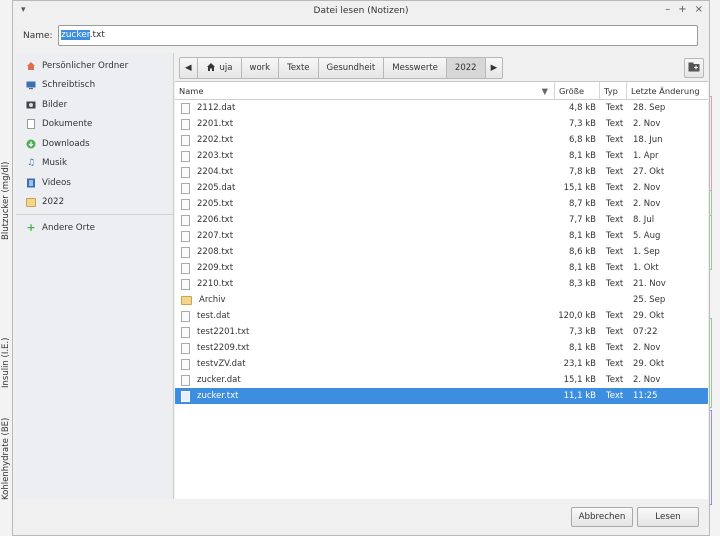 The width and height of the screenshot is (720, 536). What do you see at coordinates (218, 396) in the screenshot?
I see `file-name: zucker.txt` at bounding box center [218, 396].